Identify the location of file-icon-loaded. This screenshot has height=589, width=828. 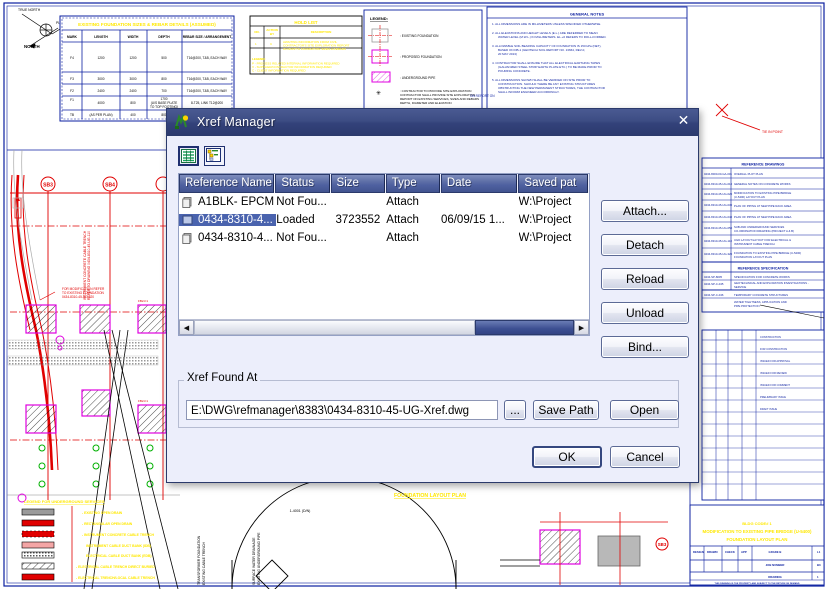
(188, 220).